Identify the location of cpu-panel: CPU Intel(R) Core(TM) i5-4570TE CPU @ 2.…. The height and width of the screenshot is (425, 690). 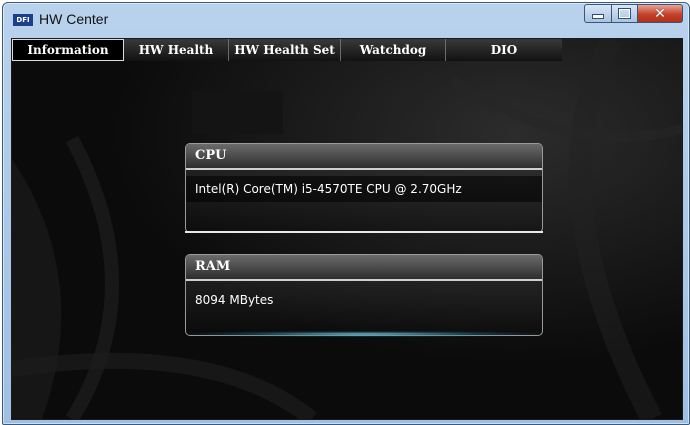
(364, 188).